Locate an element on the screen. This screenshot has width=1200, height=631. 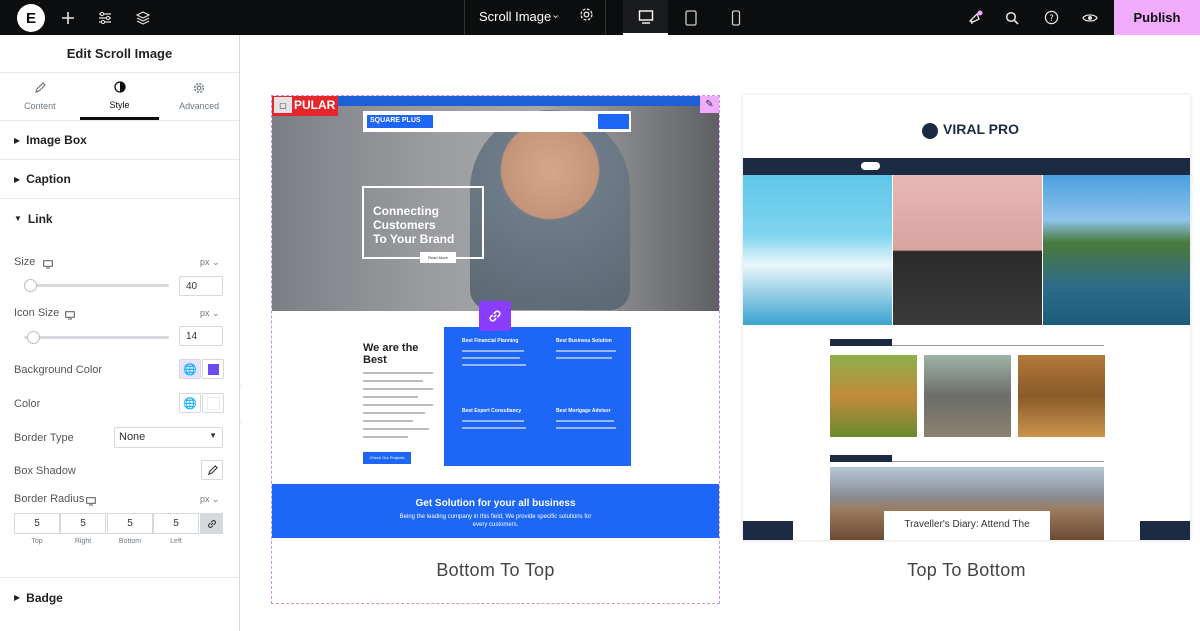
service-title: Best Mortgage Advisor is located at coordinates (583, 411).